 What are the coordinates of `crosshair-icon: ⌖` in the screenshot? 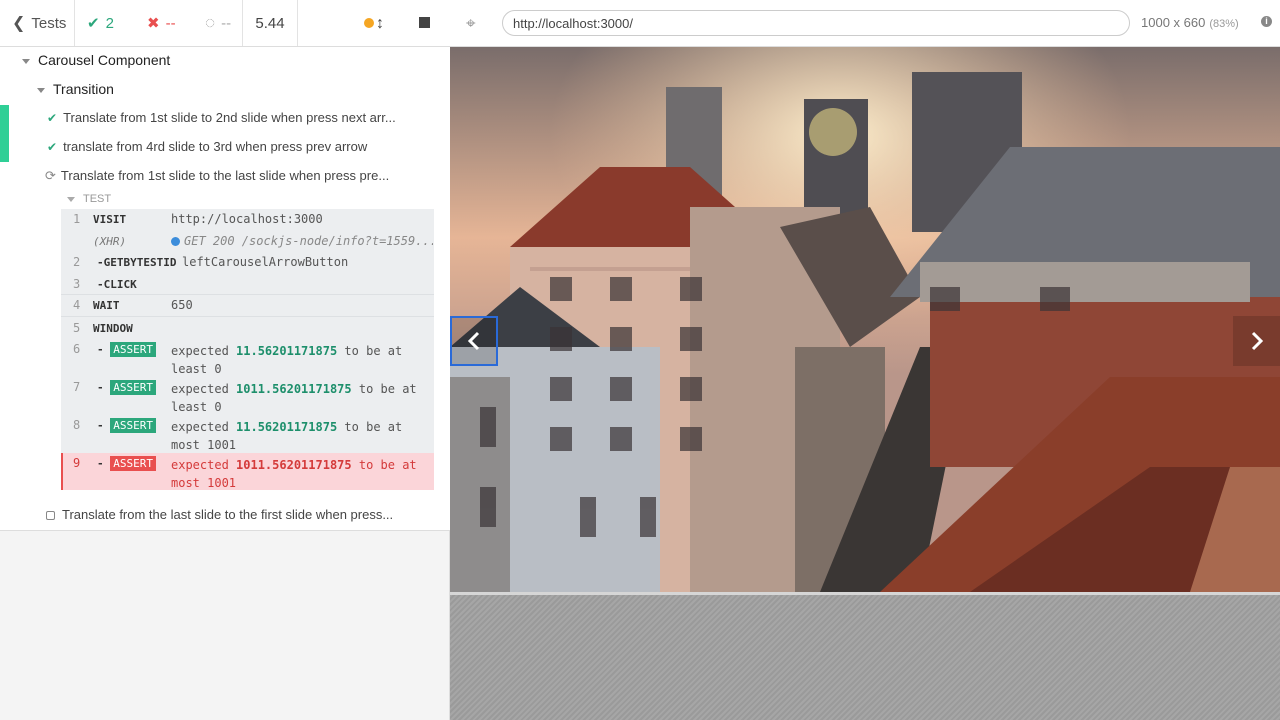 It's located at (471, 24).